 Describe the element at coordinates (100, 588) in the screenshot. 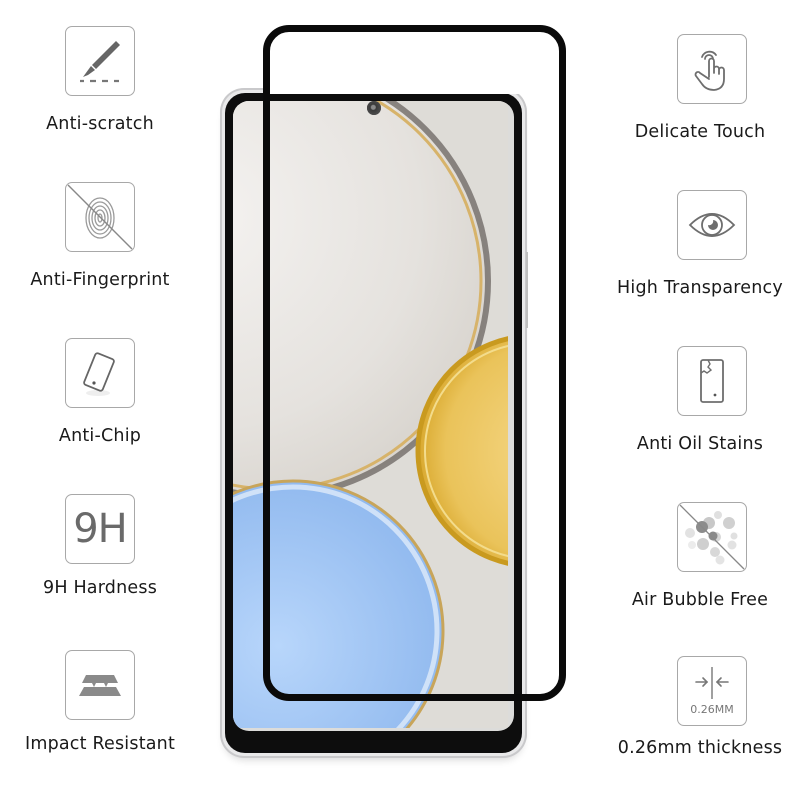

I see `feature-label: 9H Hardness` at that location.